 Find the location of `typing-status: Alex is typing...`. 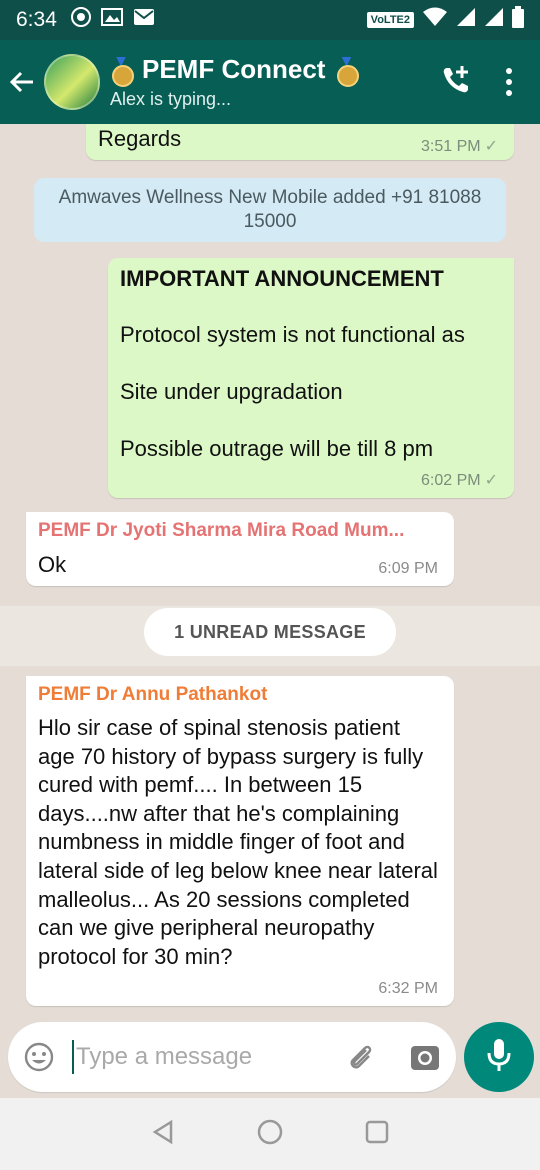

typing-status: Alex is typing... is located at coordinates (171, 99).